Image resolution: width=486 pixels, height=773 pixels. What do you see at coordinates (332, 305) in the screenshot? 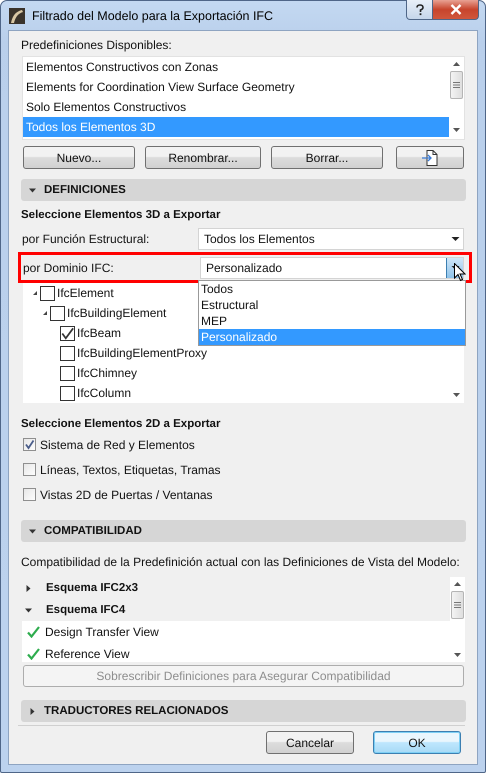
I see `menu-item: Estructural` at bounding box center [332, 305].